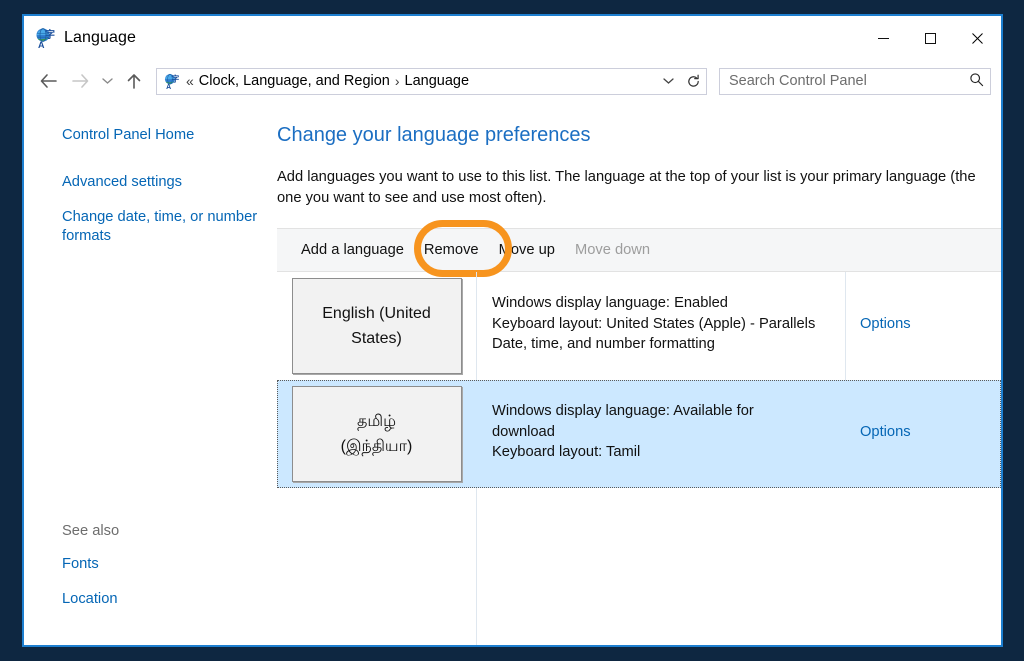  I want to click on recent-locations-button, so click(107, 81).